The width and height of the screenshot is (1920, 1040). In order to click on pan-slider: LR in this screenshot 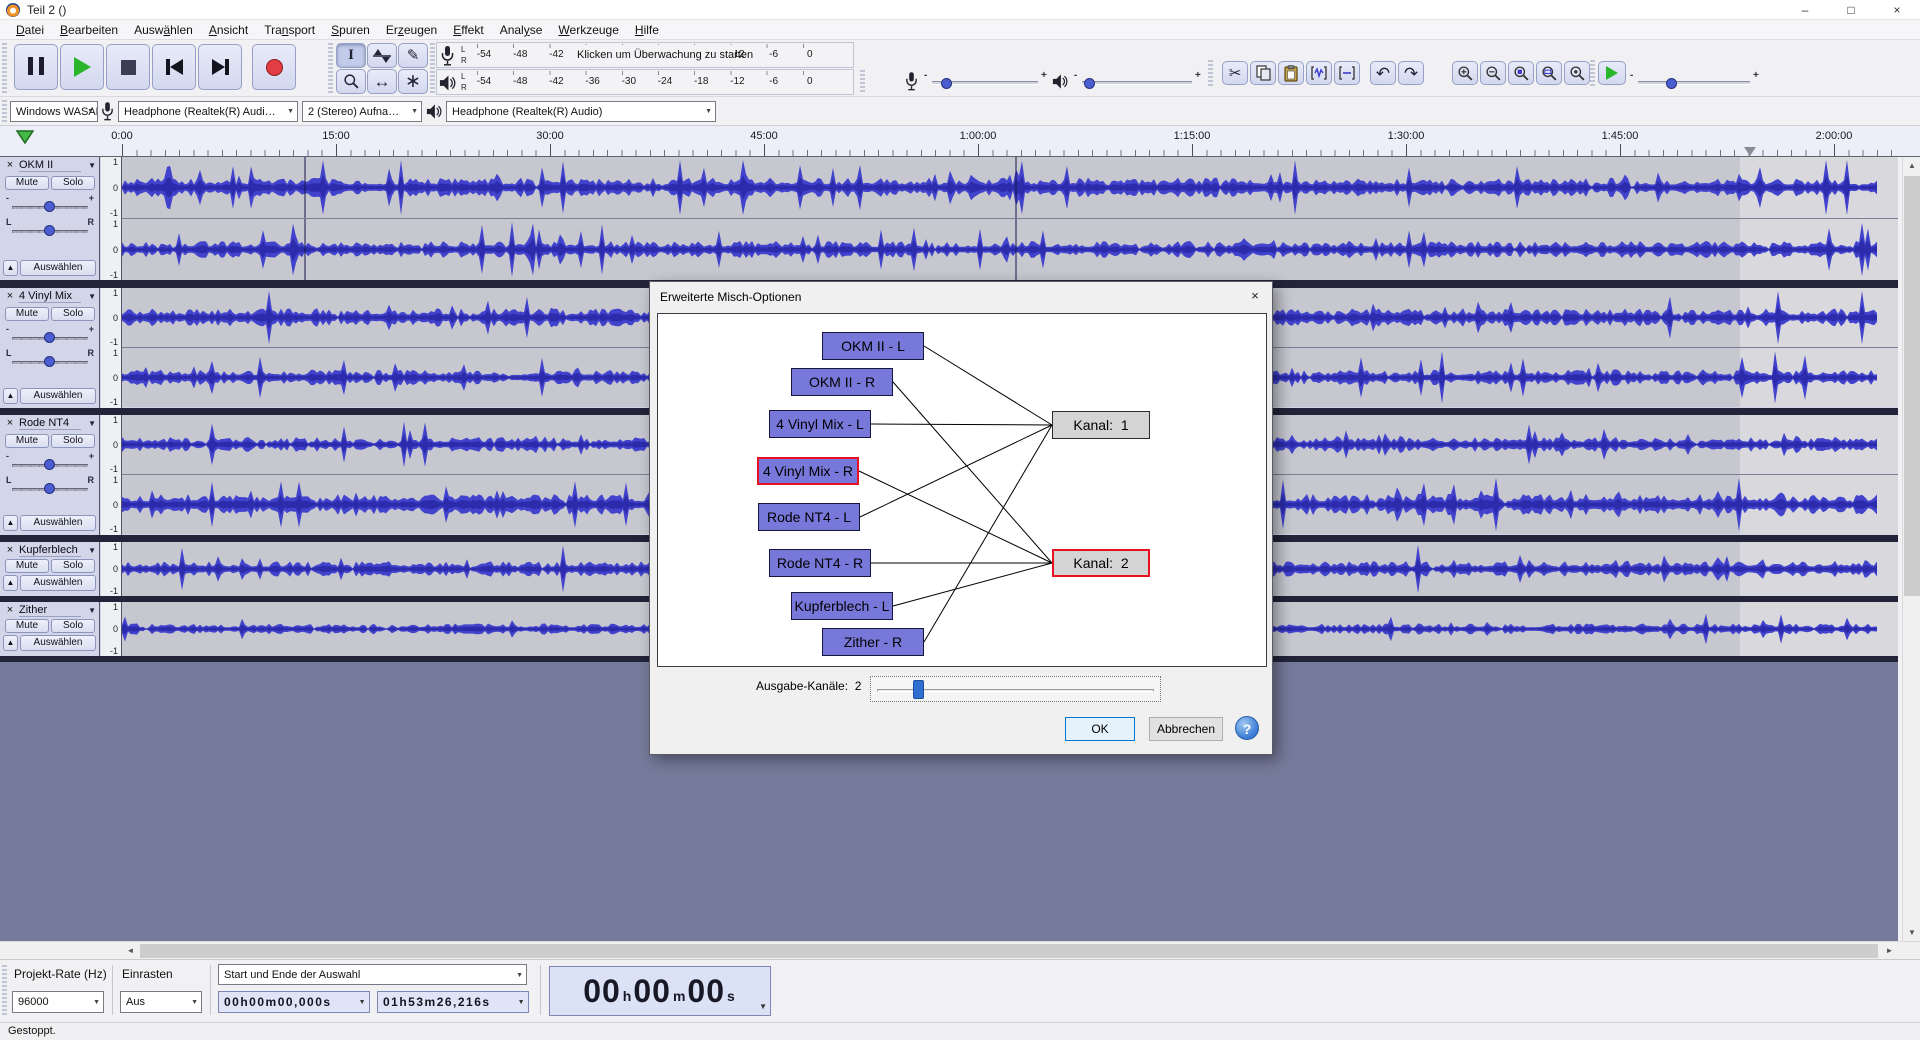, I will do `click(50, 358)`.